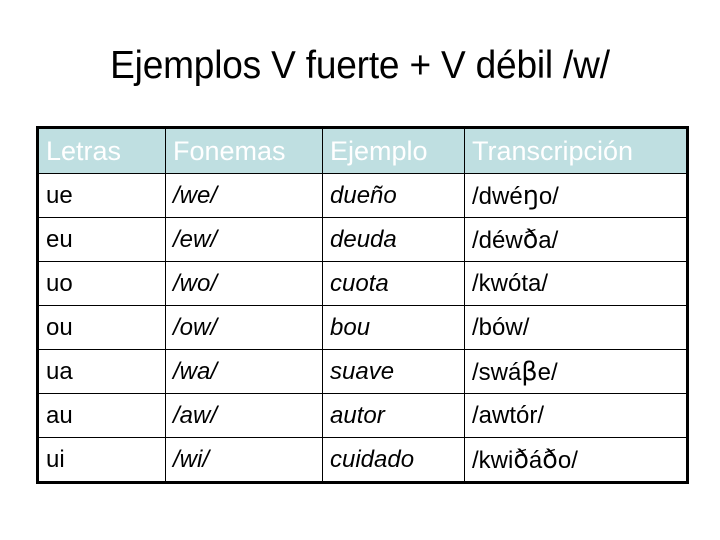 The image size is (720, 540). Describe the element at coordinates (244, 327) in the screenshot. I see `cell-phonemes: /ow/` at that location.